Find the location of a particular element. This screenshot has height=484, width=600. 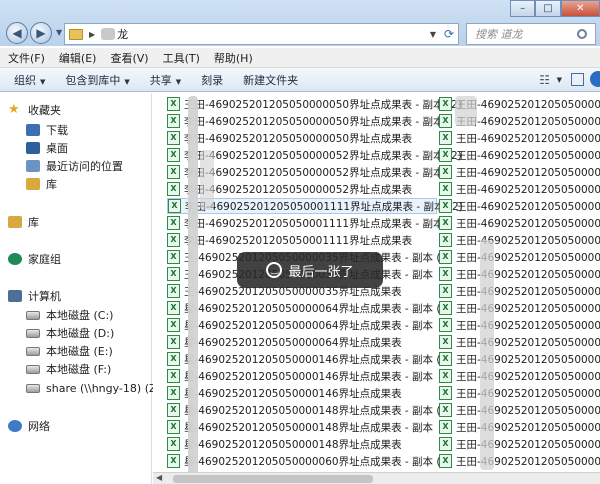

file-name: 星-469025201205050000060界址点成果表 - 副本 (2) is located at coordinates (318, 461).